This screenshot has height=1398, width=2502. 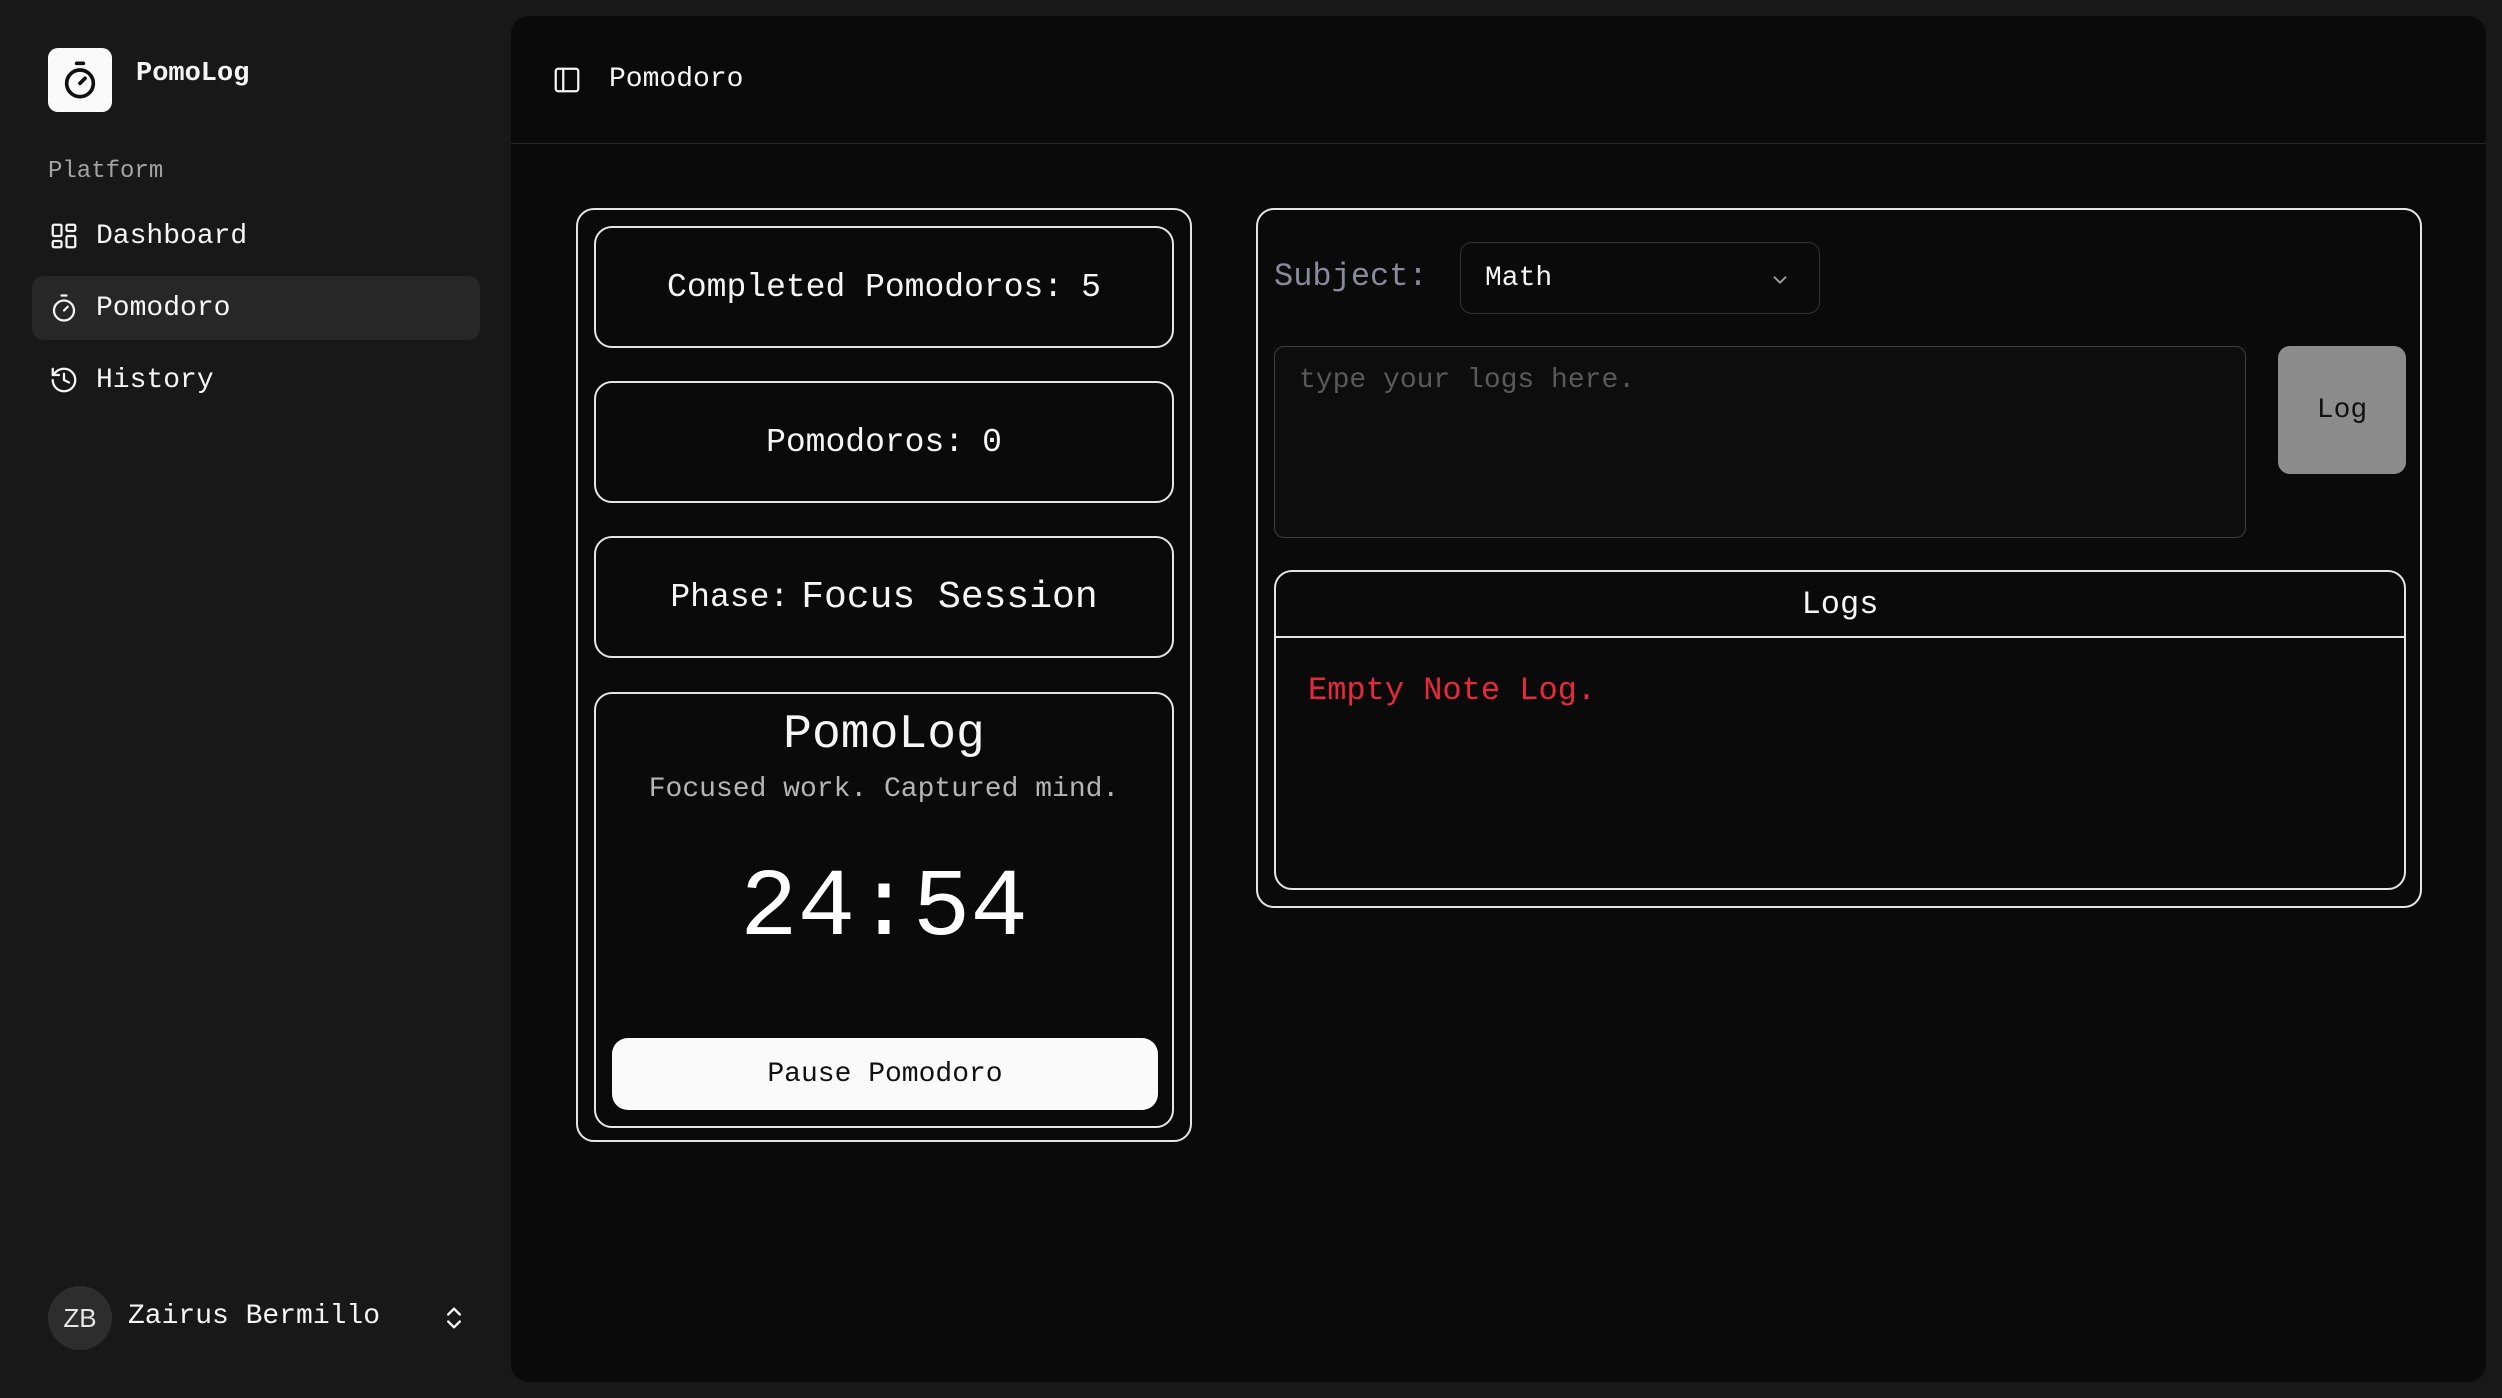 I want to click on subject-select: Math, so click(x=1640, y=278).